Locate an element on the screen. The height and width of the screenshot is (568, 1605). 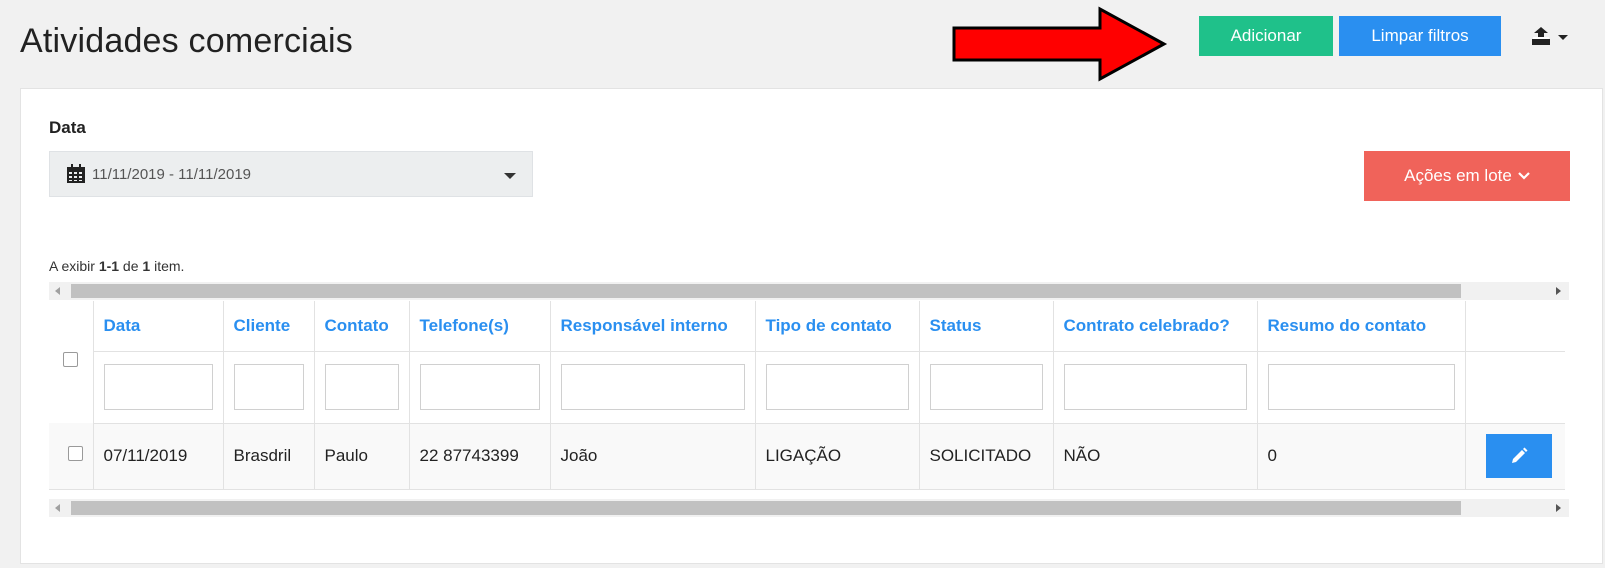
table-cell: 0 is located at coordinates (1361, 456).